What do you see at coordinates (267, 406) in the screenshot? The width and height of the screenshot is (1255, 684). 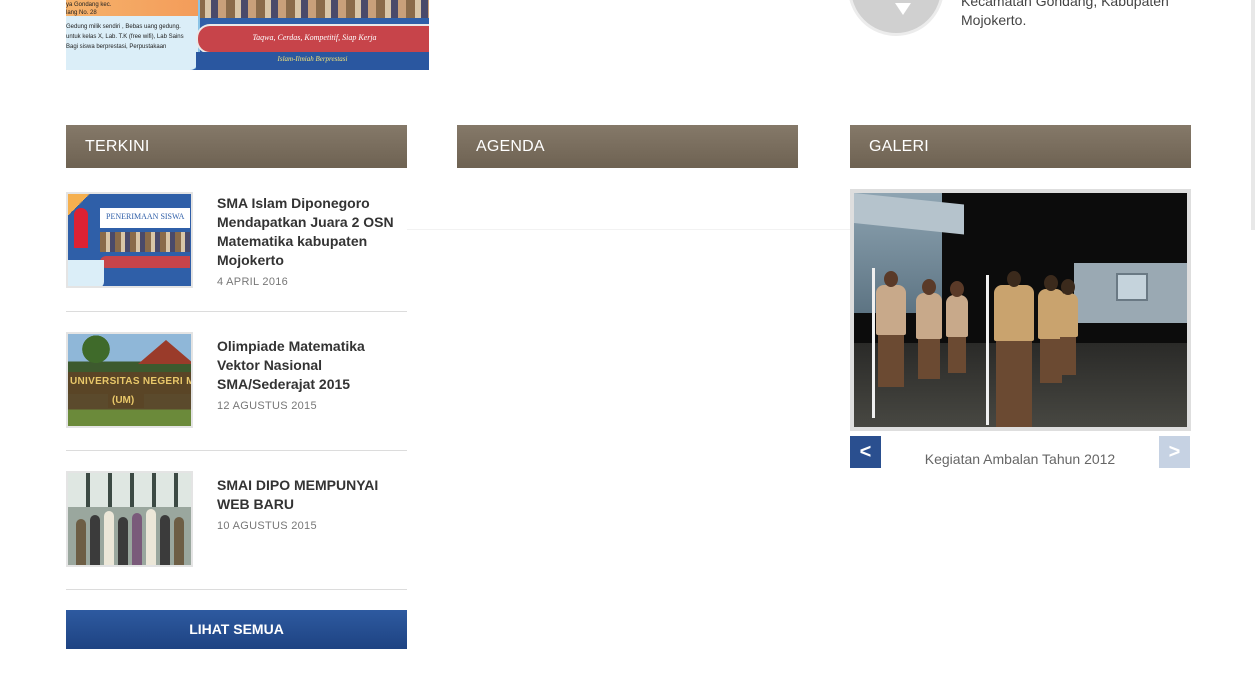 I see `news-date: 12 AGUSTUS 2015` at bounding box center [267, 406].